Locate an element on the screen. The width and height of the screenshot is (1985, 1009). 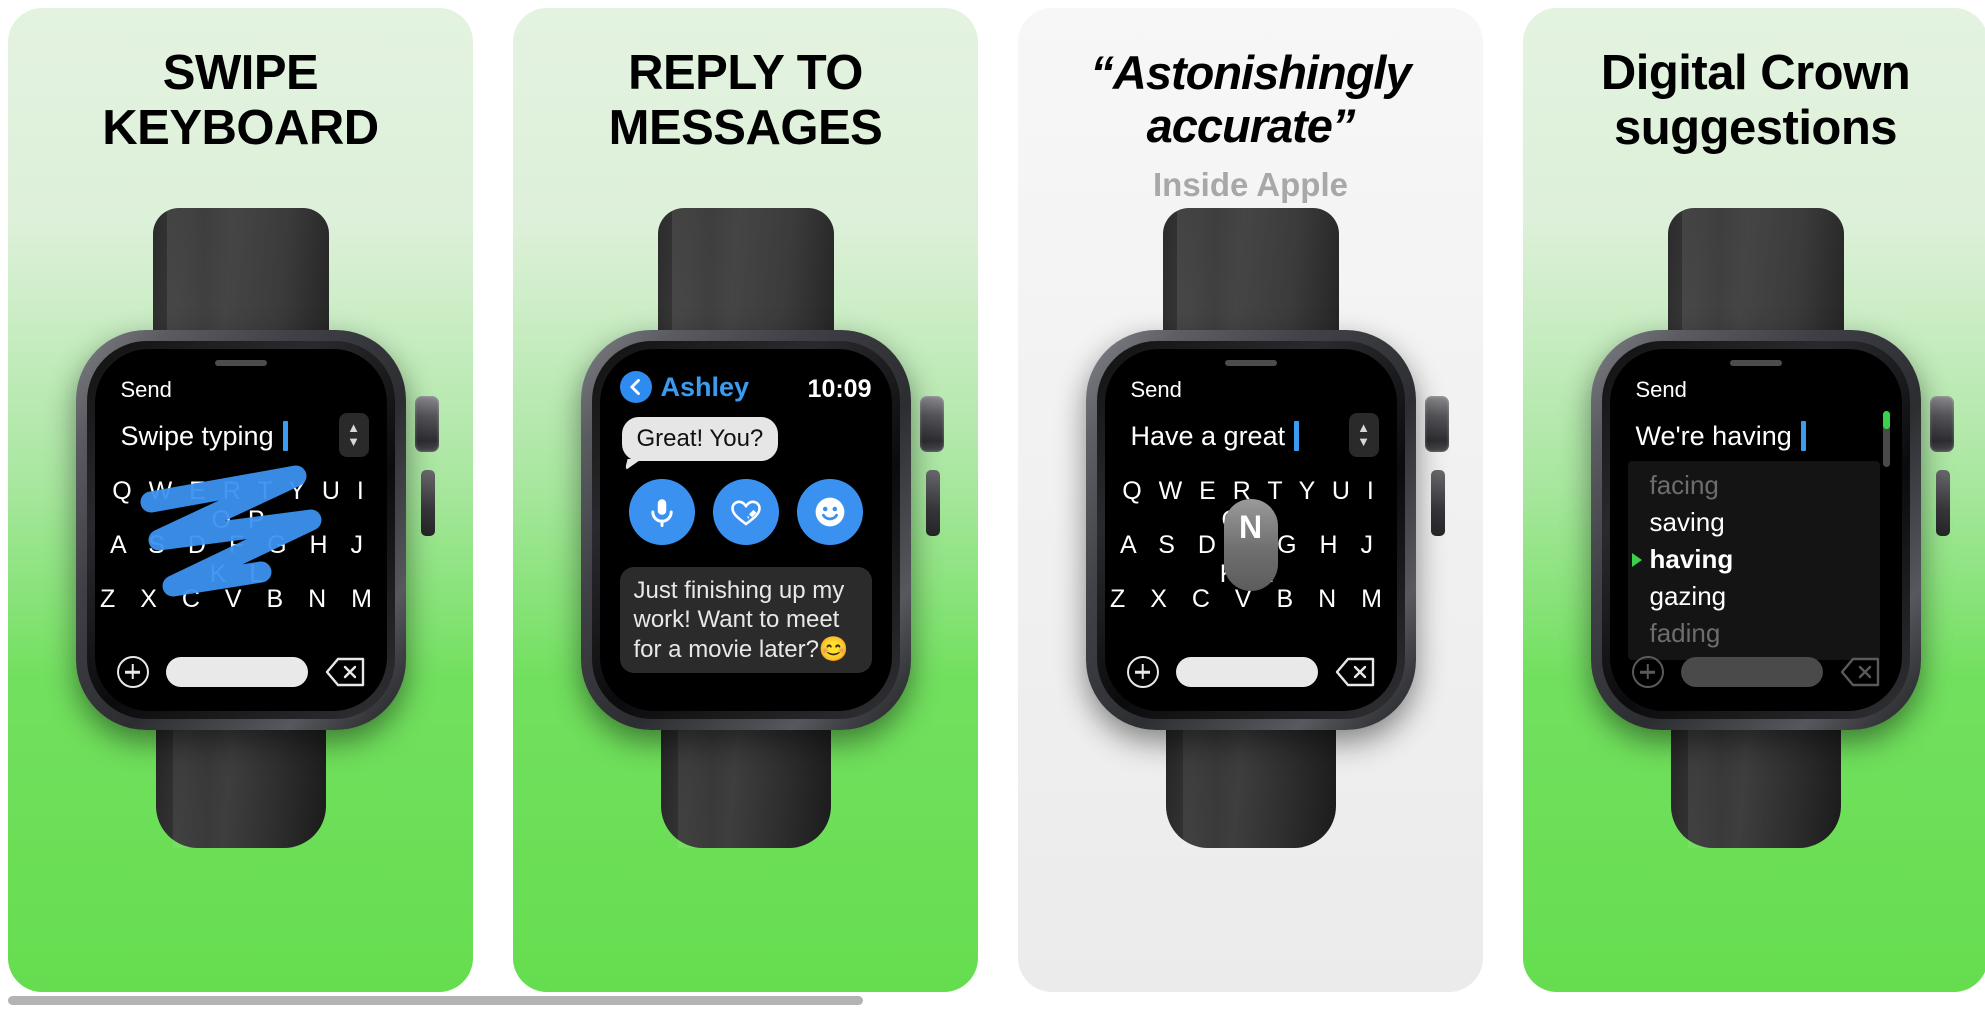
scribble-heart-icon is located at coordinates (745, 512).